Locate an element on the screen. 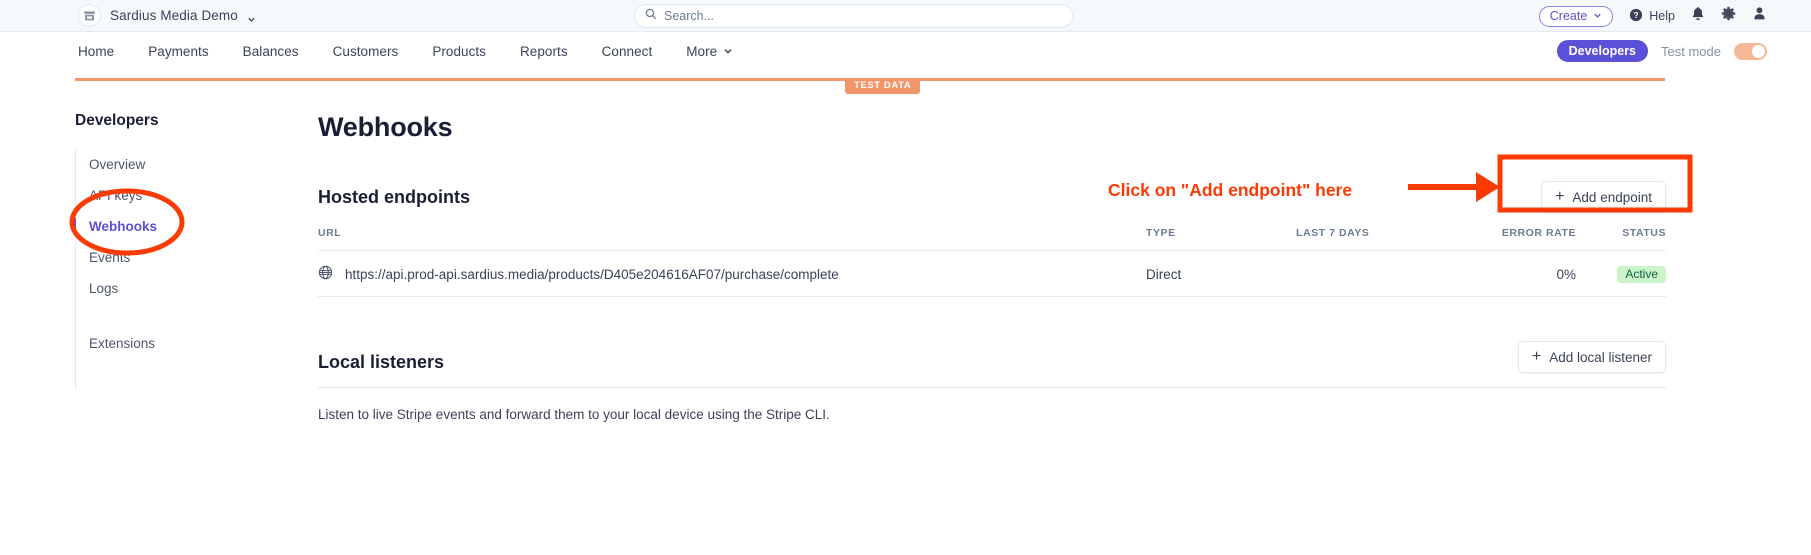 The width and height of the screenshot is (1811, 555). sidebar-item-events: Events is located at coordinates (175, 258).